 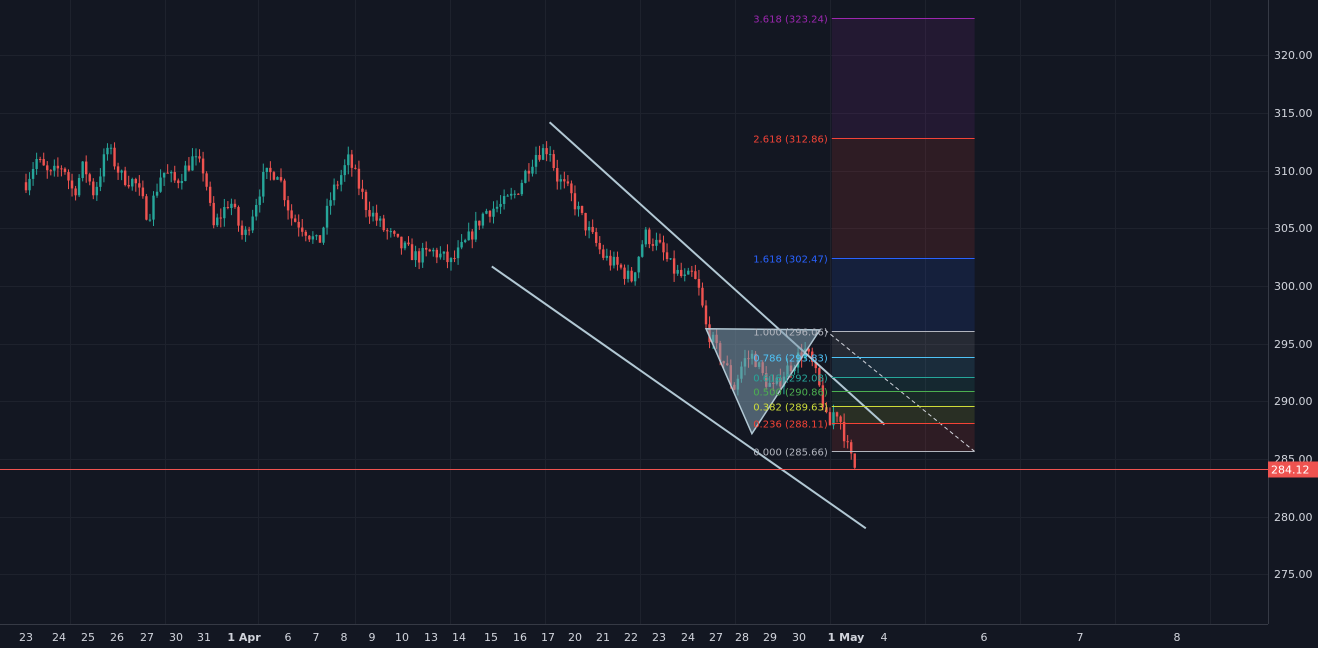 What do you see at coordinates (846, 637) in the screenshot?
I see `time-axis-tick: 1 May` at bounding box center [846, 637].